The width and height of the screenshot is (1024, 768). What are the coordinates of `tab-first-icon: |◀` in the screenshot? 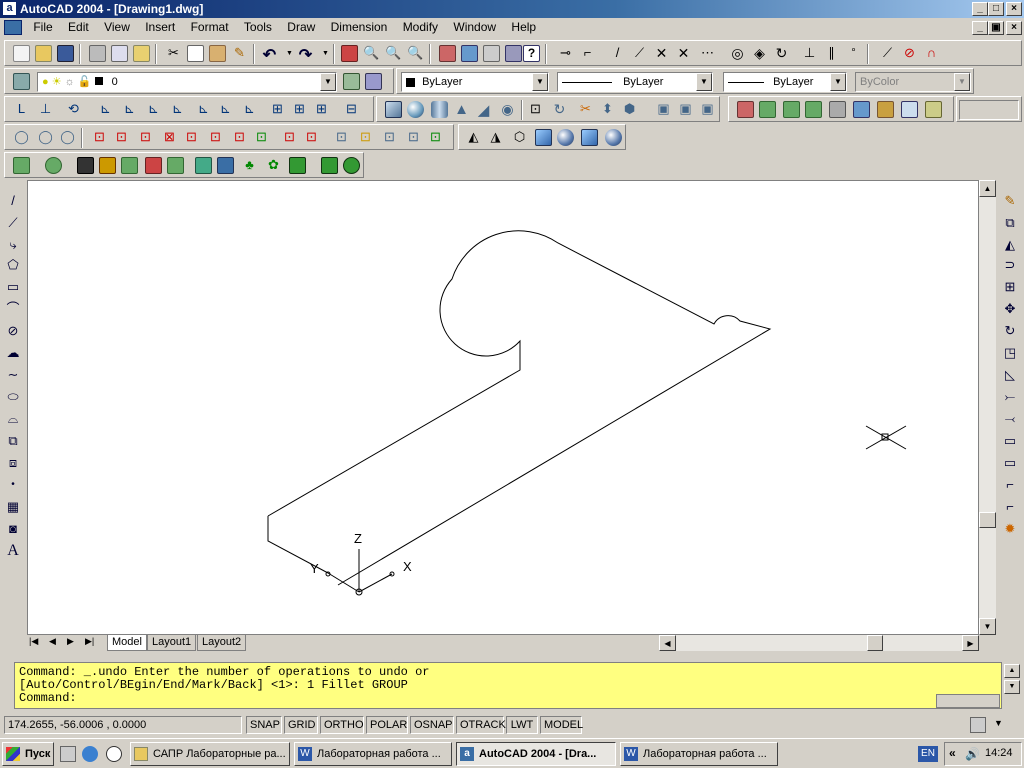 It's located at (33, 641).